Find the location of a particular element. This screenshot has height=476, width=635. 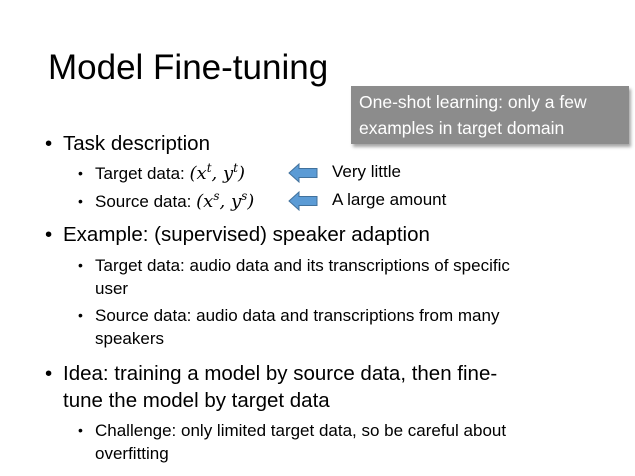

bullet-text: Target data: (xt, yt) is located at coordinates (170, 172).